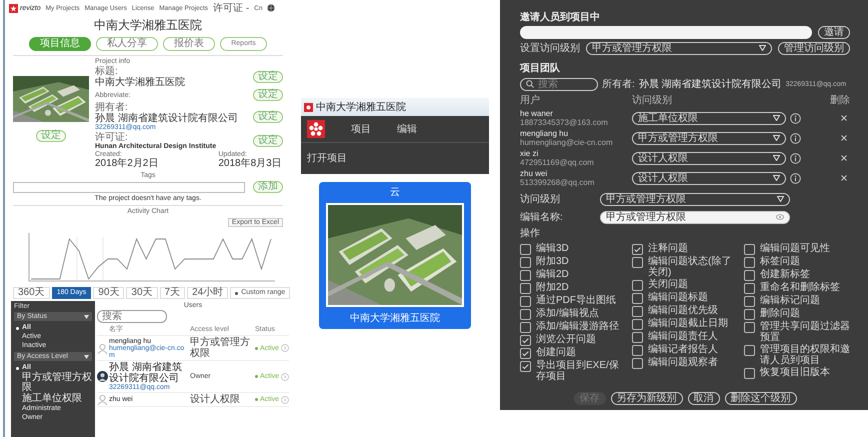  Describe the element at coordinates (108, 293) in the screenshot. I see `range-button: 90天` at that location.